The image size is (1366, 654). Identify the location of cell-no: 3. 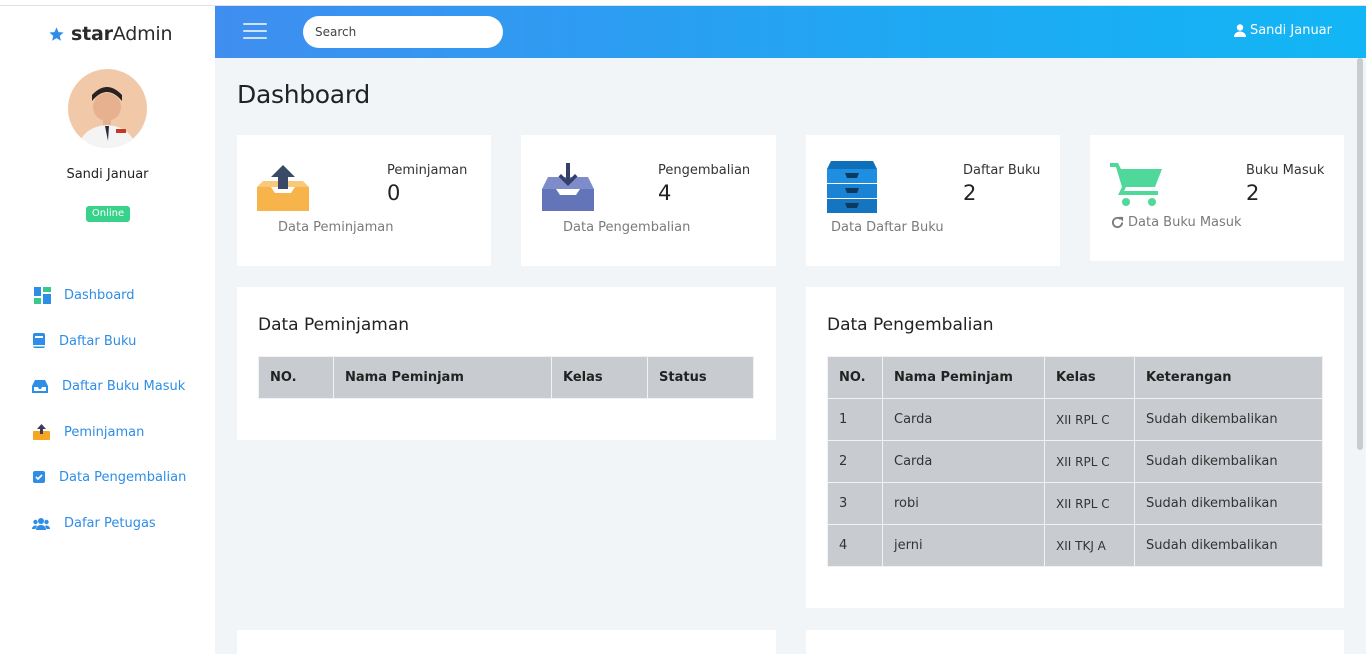
(855, 503).